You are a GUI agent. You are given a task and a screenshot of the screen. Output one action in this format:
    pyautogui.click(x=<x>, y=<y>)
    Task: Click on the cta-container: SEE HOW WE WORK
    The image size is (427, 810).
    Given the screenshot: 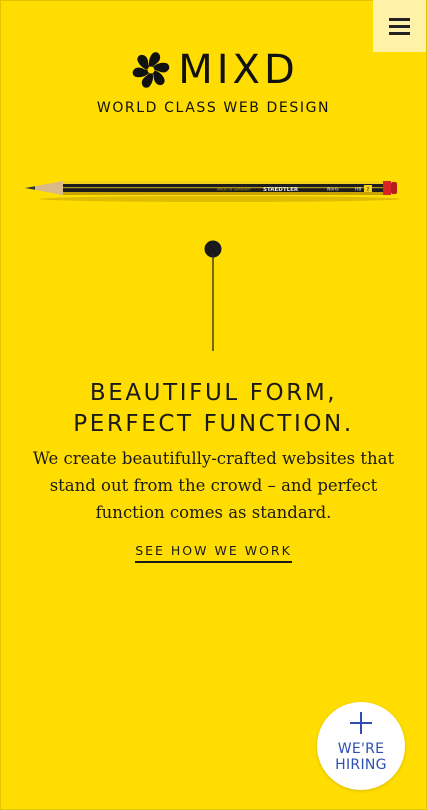 What is the action you would take?
    pyautogui.click(x=213, y=551)
    